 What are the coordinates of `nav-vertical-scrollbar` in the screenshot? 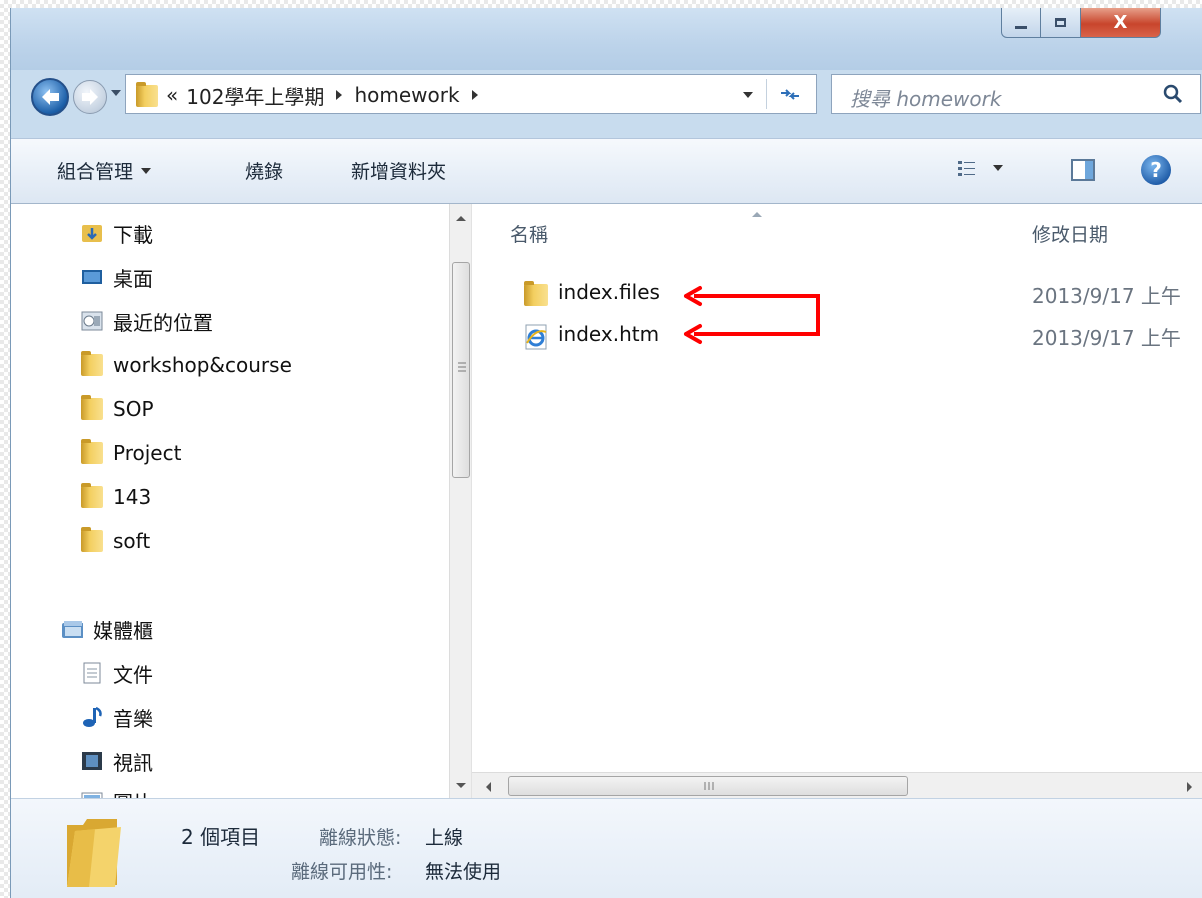 It's located at (460, 501).